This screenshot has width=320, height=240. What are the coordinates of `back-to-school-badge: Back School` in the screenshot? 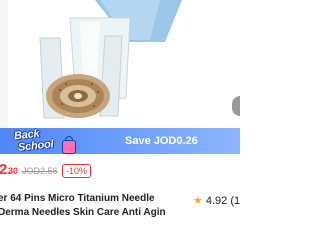 It's located at (43, 141).